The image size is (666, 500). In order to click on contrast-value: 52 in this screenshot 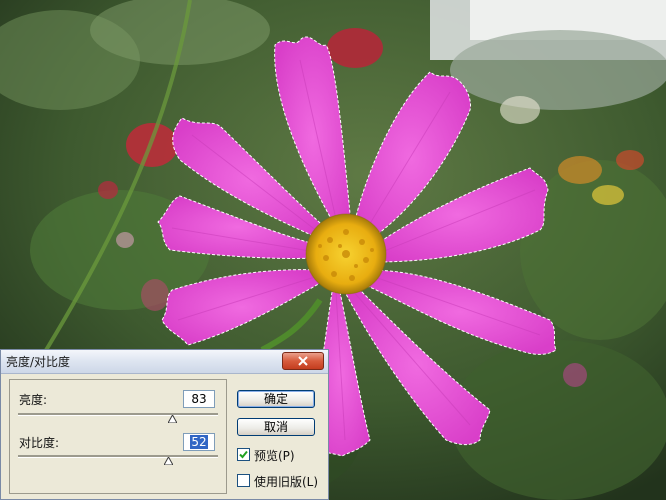, I will do `click(199, 442)`.